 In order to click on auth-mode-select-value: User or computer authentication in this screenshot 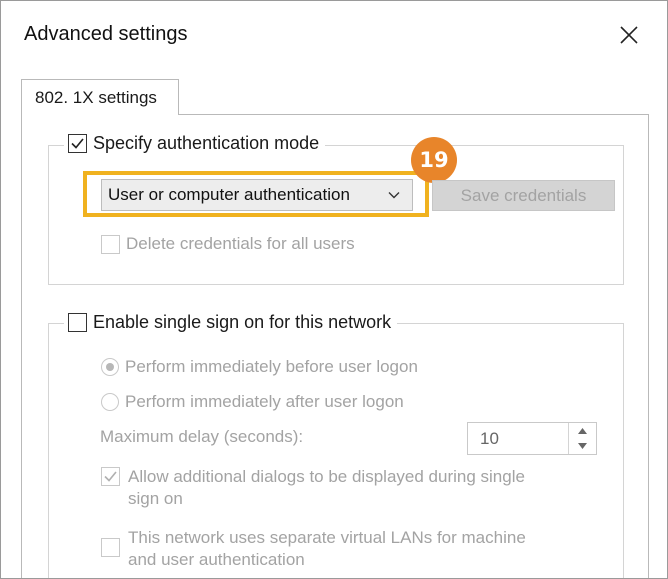, I will do `click(229, 194)`.